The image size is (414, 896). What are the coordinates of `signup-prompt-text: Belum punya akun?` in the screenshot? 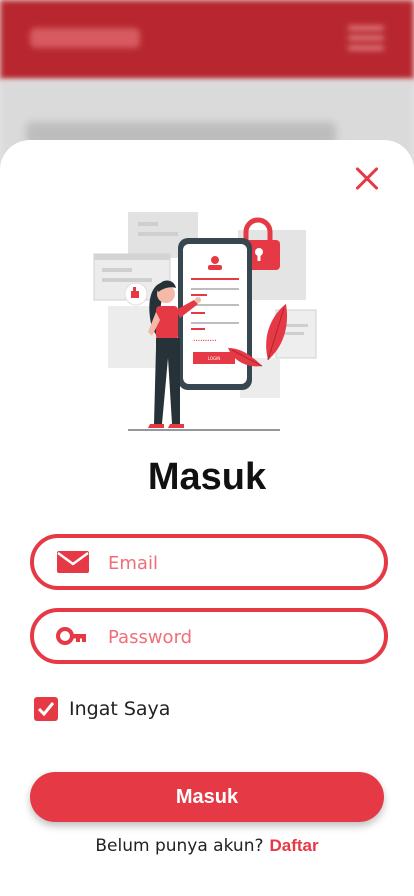 It's located at (179, 846).